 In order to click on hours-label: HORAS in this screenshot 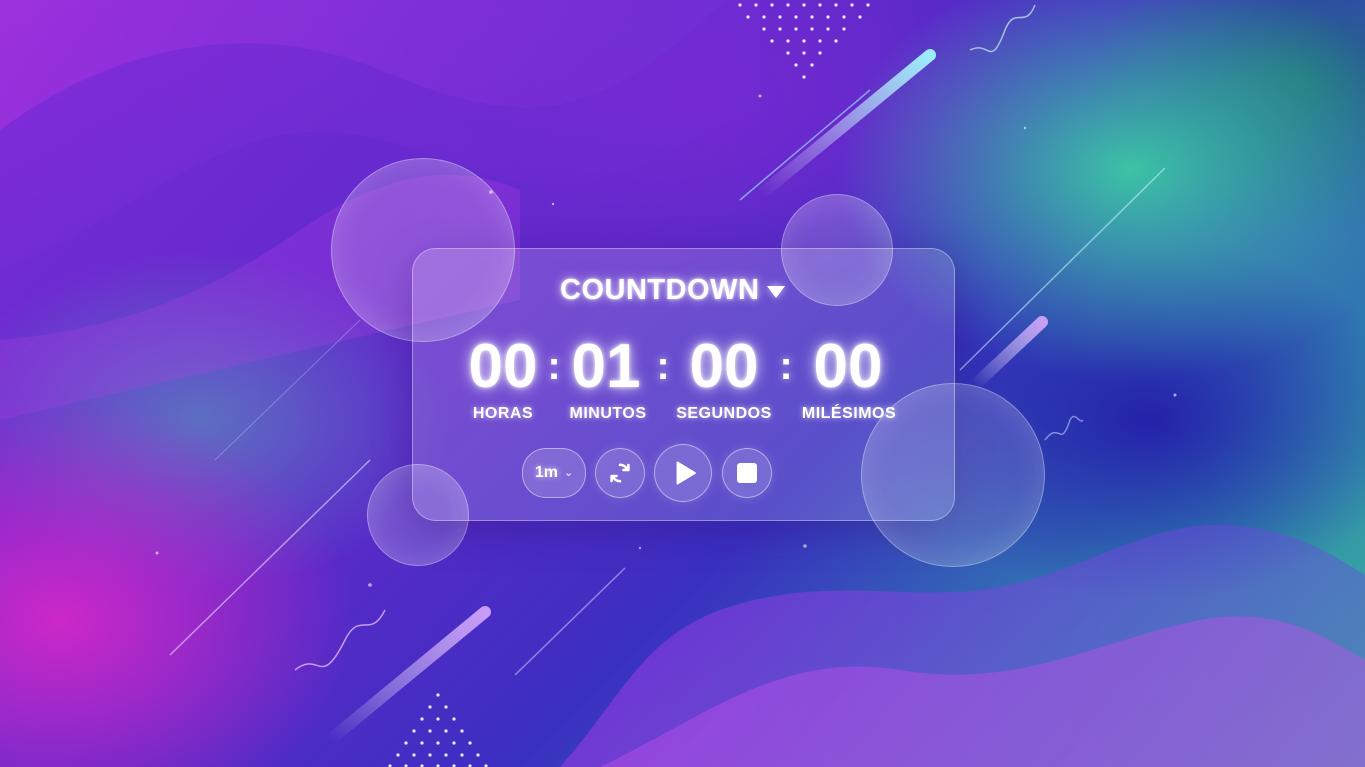, I will do `click(503, 413)`.